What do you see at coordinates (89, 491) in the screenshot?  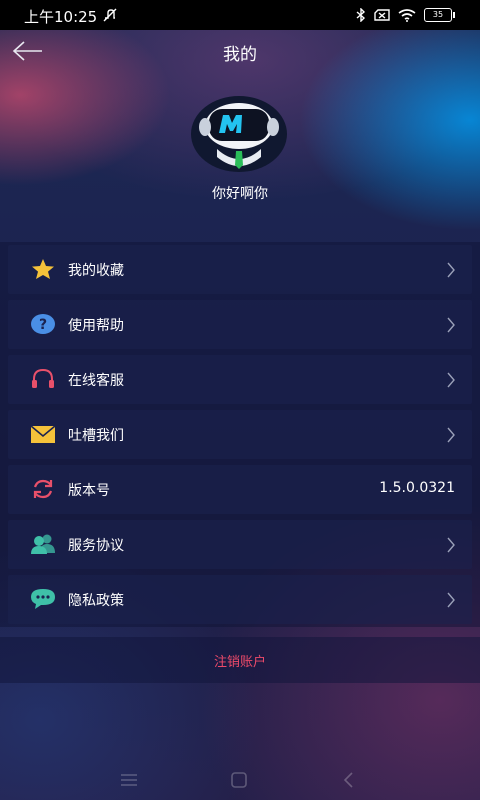 I see `menu-item-label: 版本号` at bounding box center [89, 491].